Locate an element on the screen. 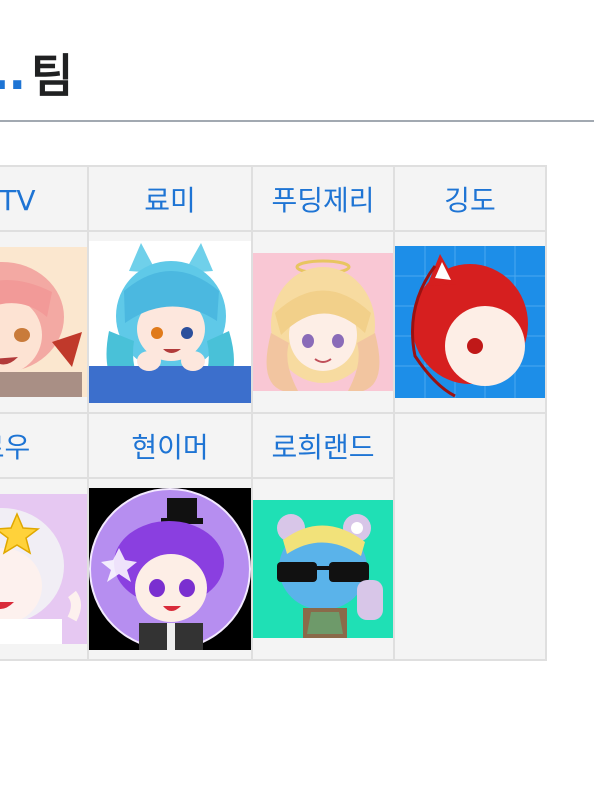  member-name-cell: 로희랜드 is located at coordinates (323, 445).